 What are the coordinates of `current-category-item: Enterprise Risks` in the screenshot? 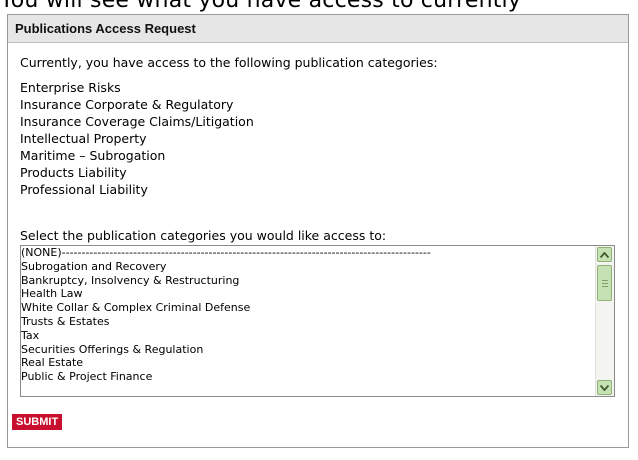 It's located at (70, 87).